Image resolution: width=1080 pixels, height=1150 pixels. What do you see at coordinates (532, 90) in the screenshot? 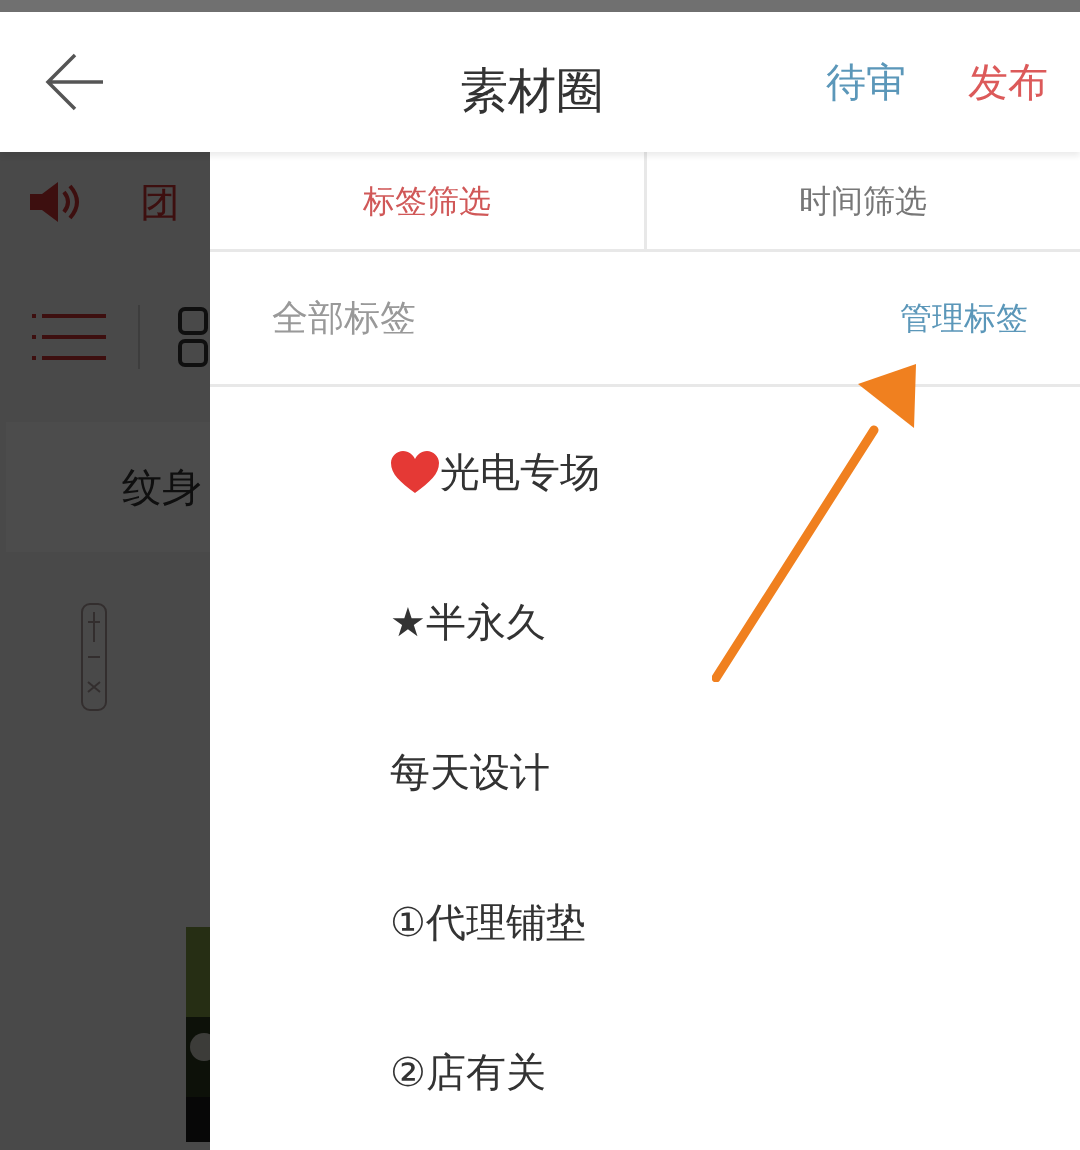
I see `page-title: 素材圈` at bounding box center [532, 90].